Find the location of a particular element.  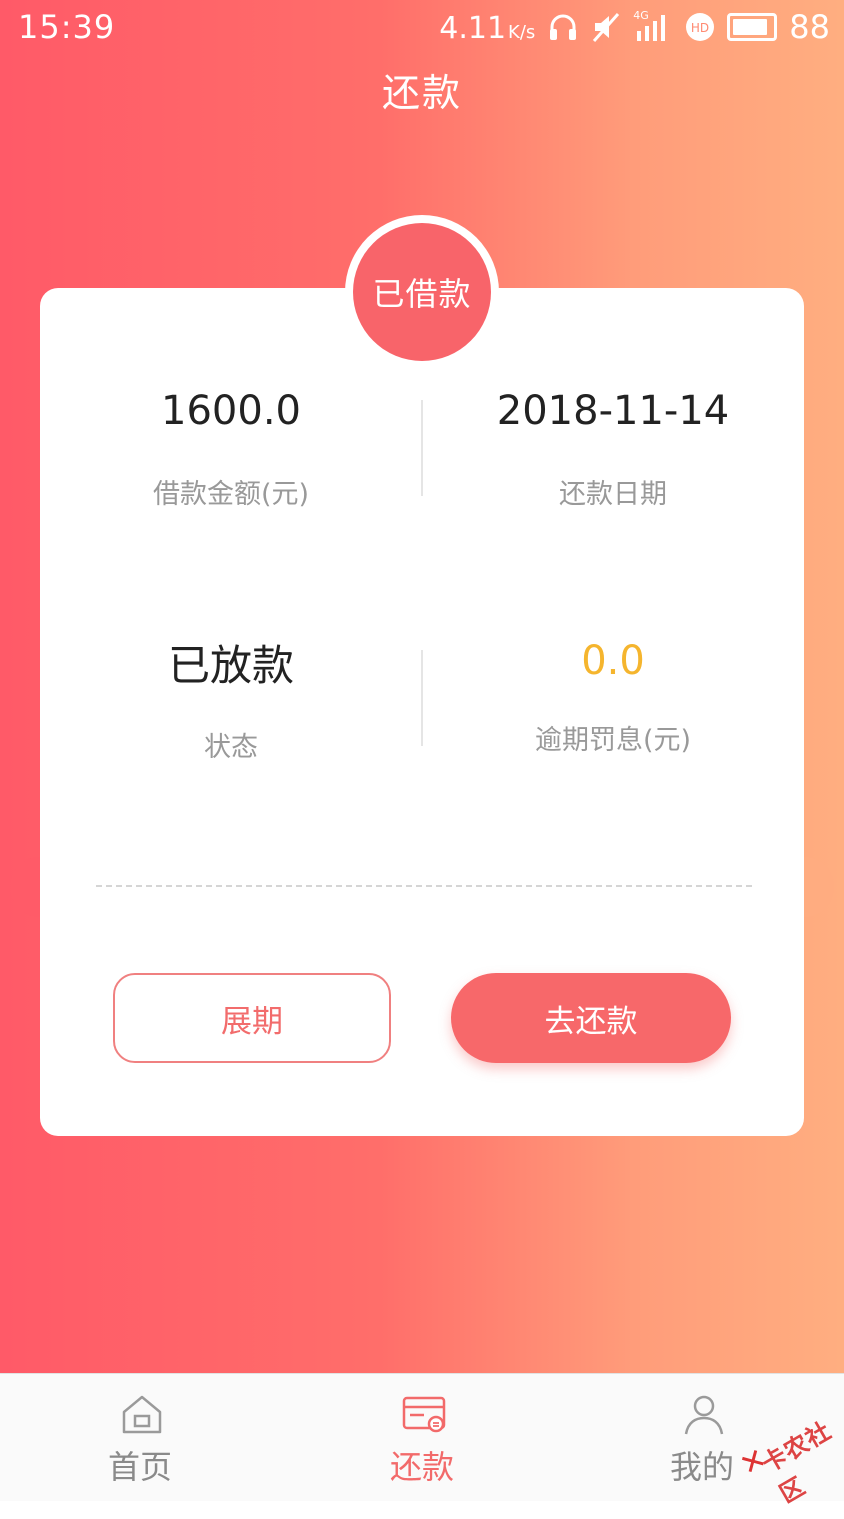

ticket-divider is located at coordinates (424, 886).